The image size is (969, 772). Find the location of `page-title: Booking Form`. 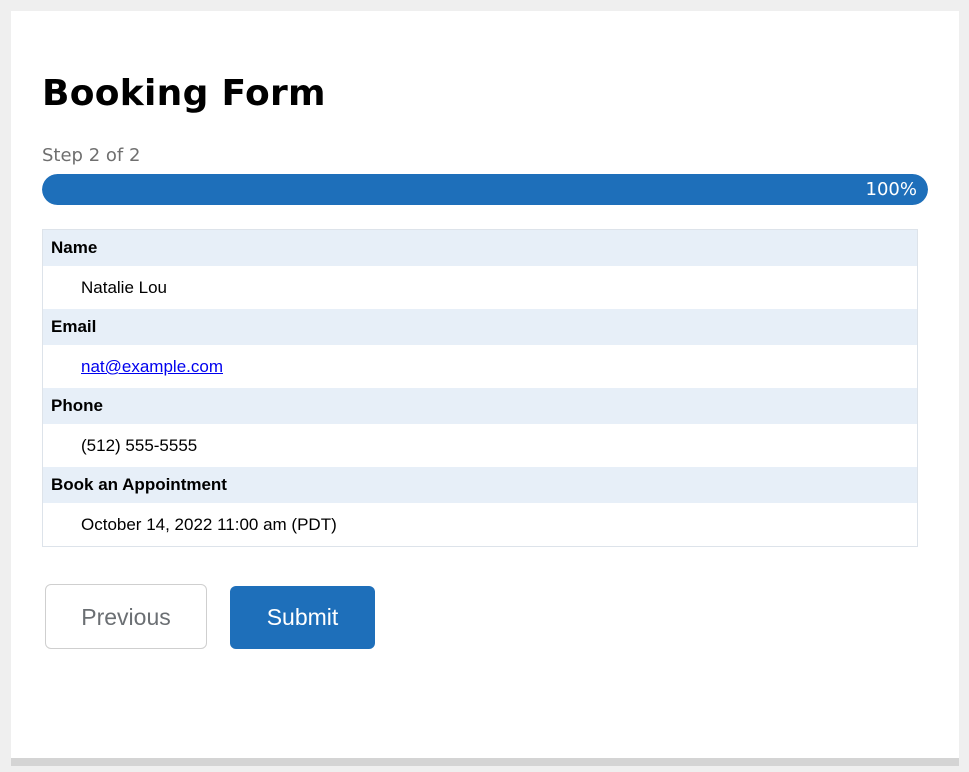

page-title: Booking Form is located at coordinates (184, 93).